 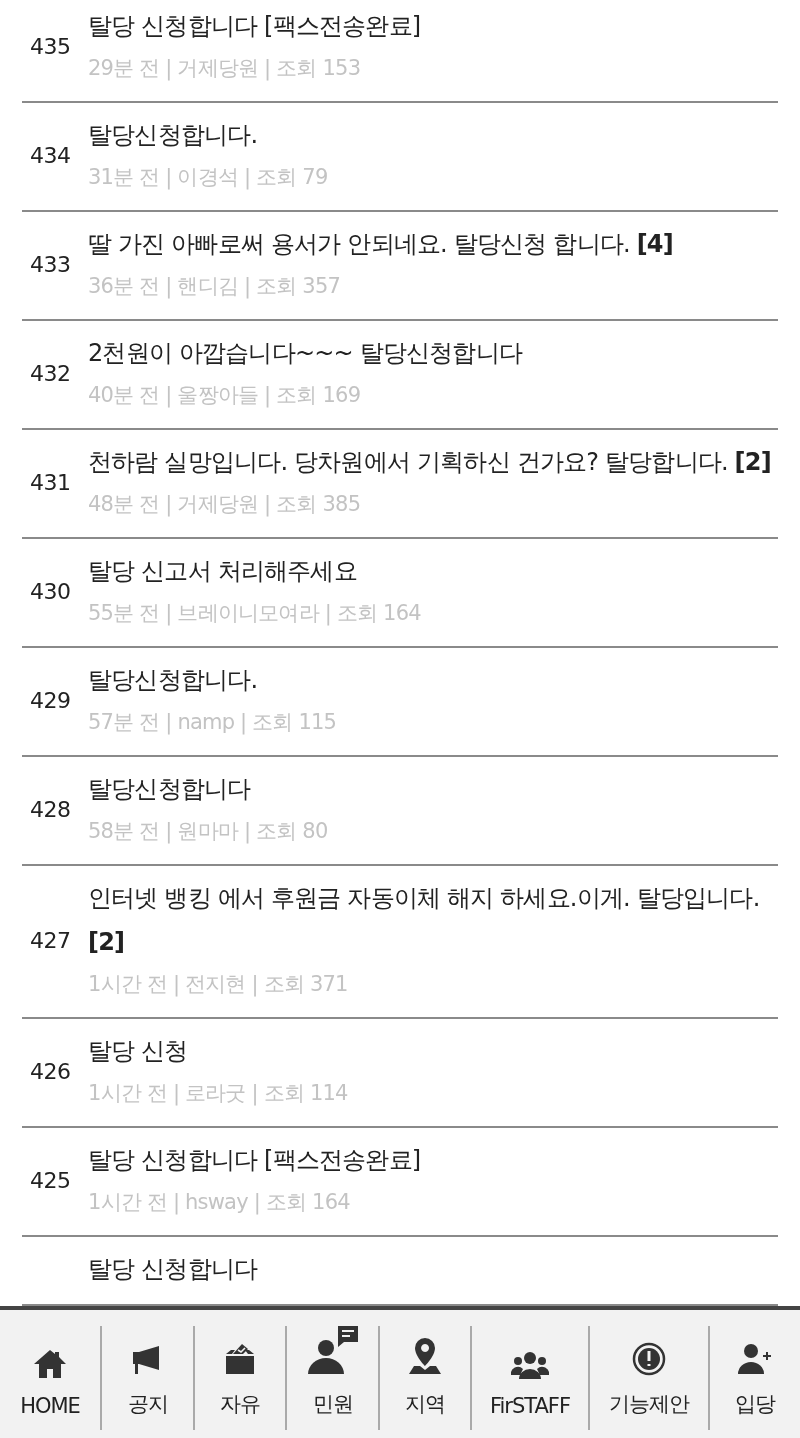 I want to click on post-title: 인터넷 뱅킹 에서 후원금 자동이체 해지 하세요.이게. 탈당입니다. [2], so click(x=433, y=920).